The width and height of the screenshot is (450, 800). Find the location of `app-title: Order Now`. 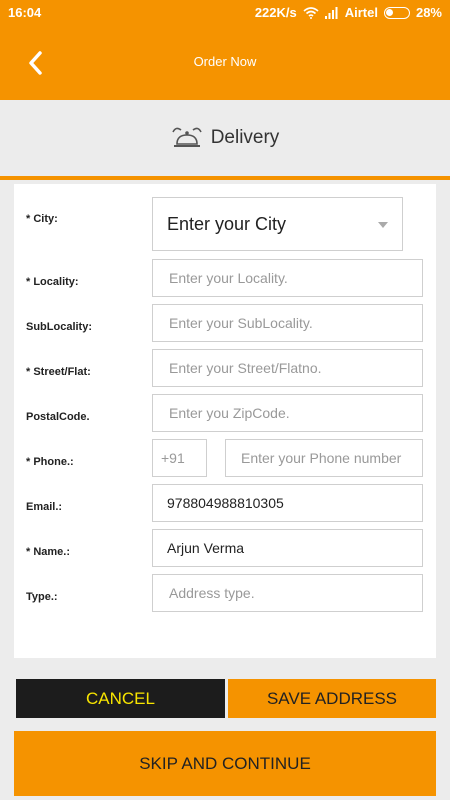

app-title: Order Now is located at coordinates (225, 61).